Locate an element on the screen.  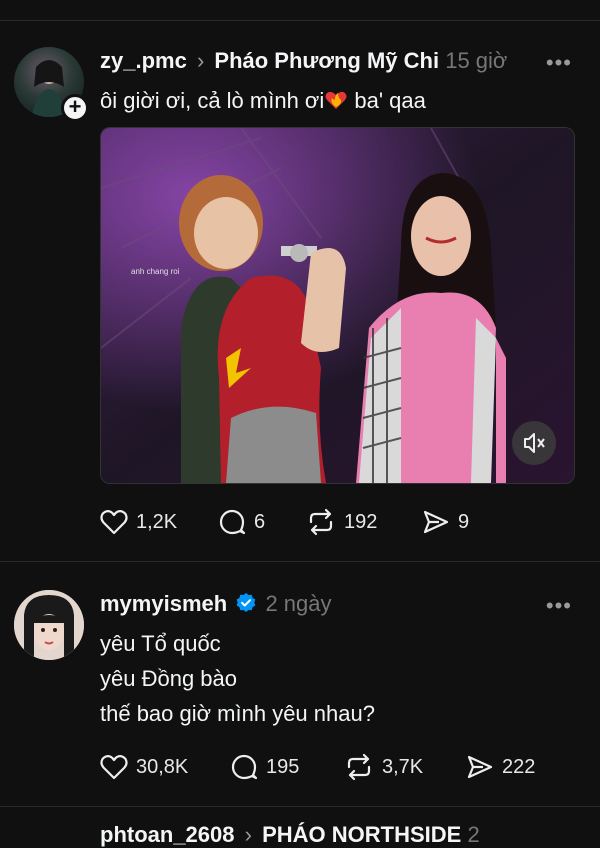
post-text-line: yêu Đồng bào is located at coordinates (168, 678).